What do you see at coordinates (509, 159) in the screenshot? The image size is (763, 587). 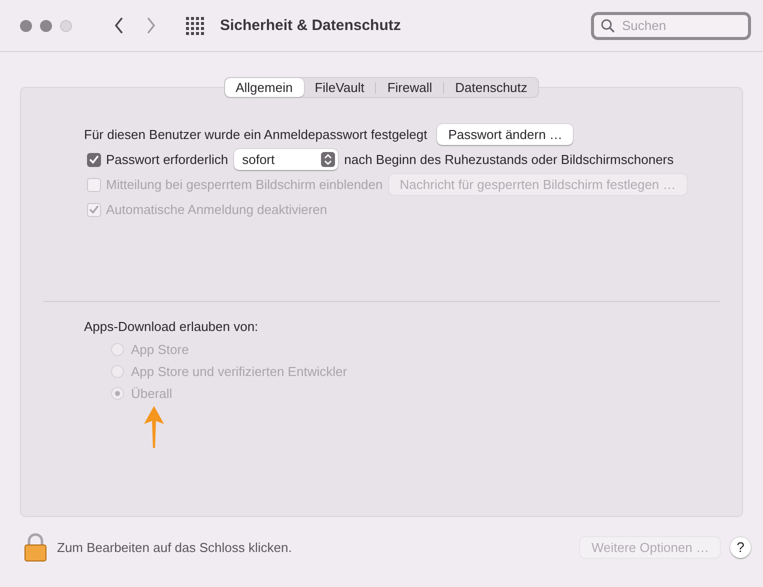 I see `delay-description: nach Beginn des Ruhezustands oder Bildschirmschoners` at bounding box center [509, 159].